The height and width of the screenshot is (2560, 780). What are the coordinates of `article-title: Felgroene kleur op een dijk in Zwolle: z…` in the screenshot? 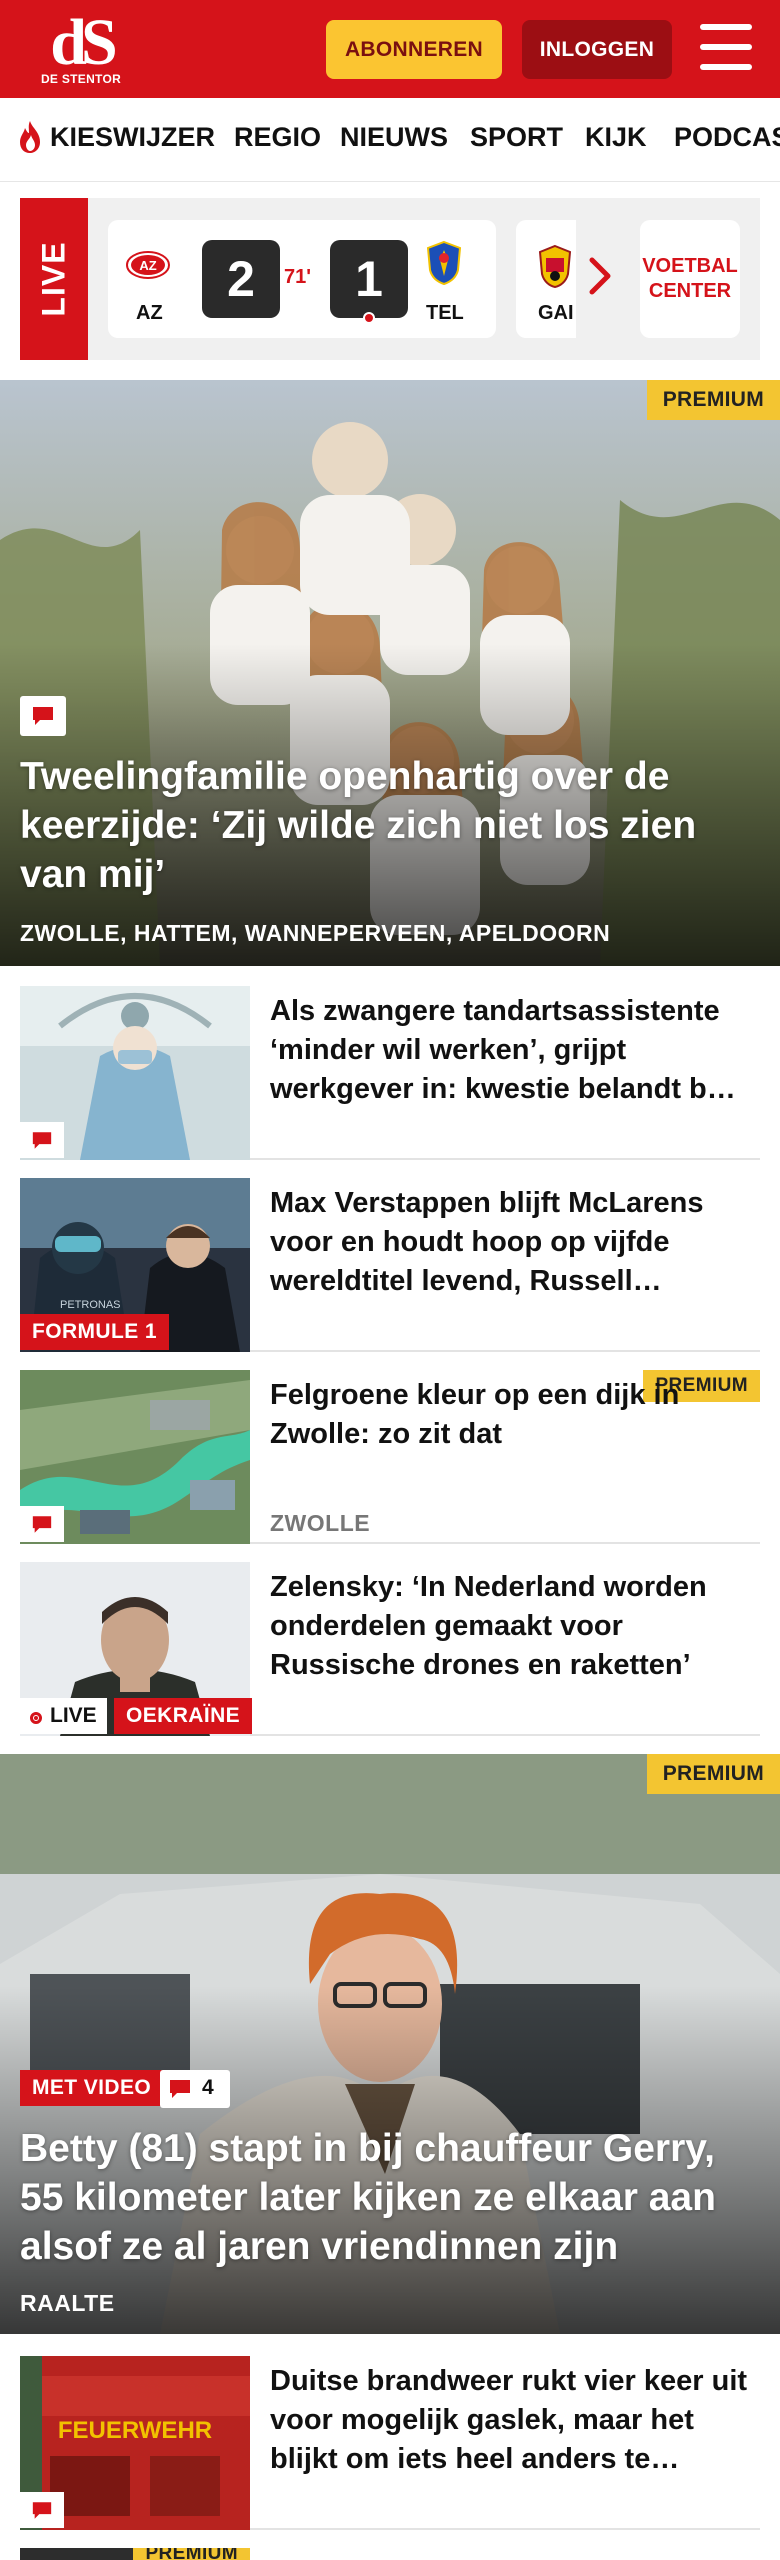 It's located at (515, 1415).